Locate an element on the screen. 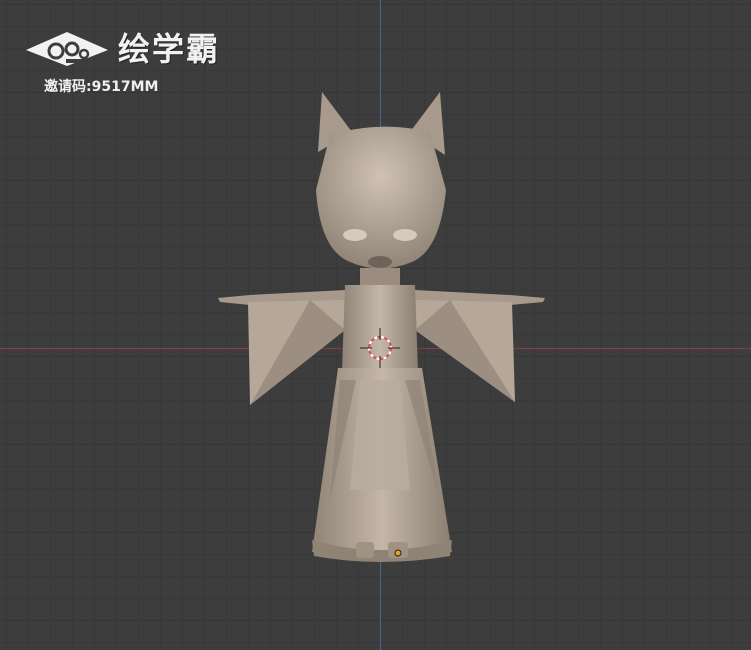 This screenshot has width=751, height=650. brand-name: 绘学霸 is located at coordinates (169, 49).